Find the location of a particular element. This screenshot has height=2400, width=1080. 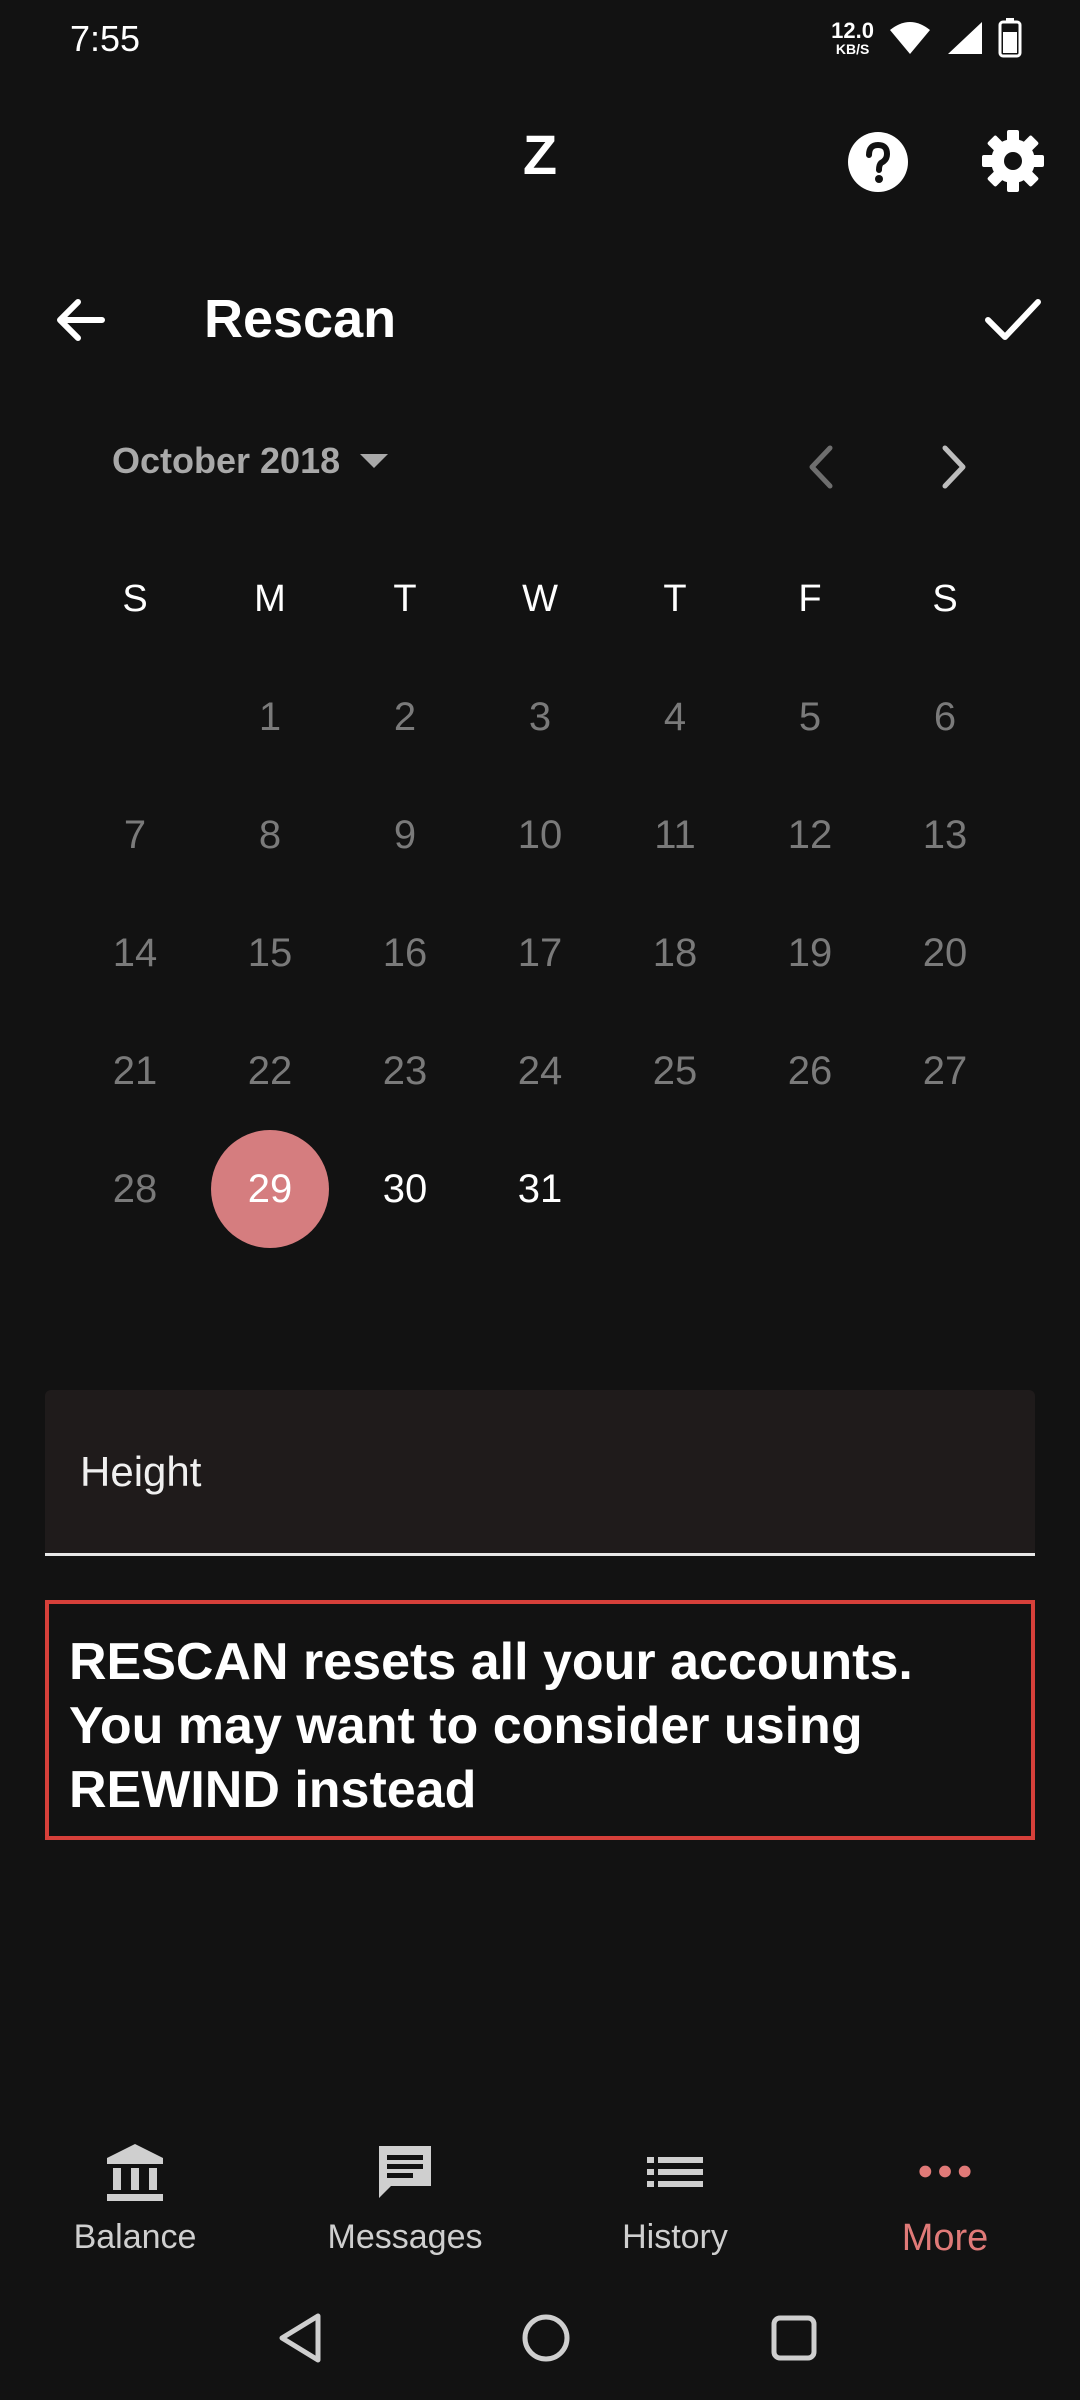

calendar-day: 22 is located at coordinates (270, 1071).